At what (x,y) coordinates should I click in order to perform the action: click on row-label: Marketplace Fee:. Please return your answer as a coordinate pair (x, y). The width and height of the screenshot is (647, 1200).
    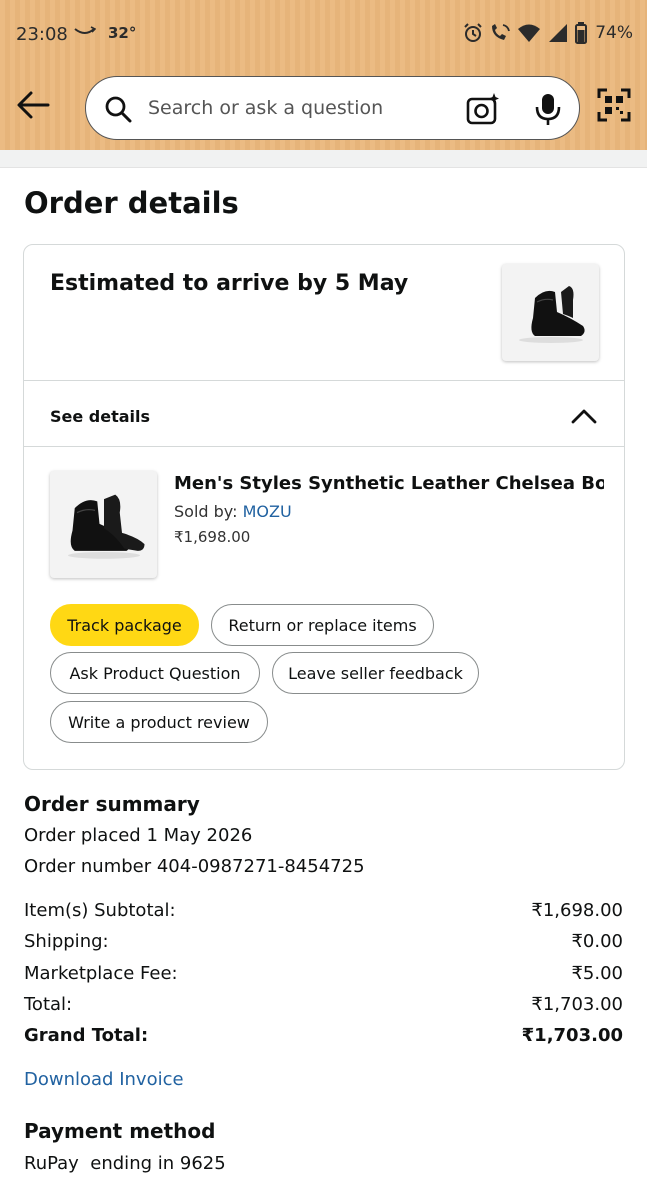
    Looking at the image, I should click on (101, 973).